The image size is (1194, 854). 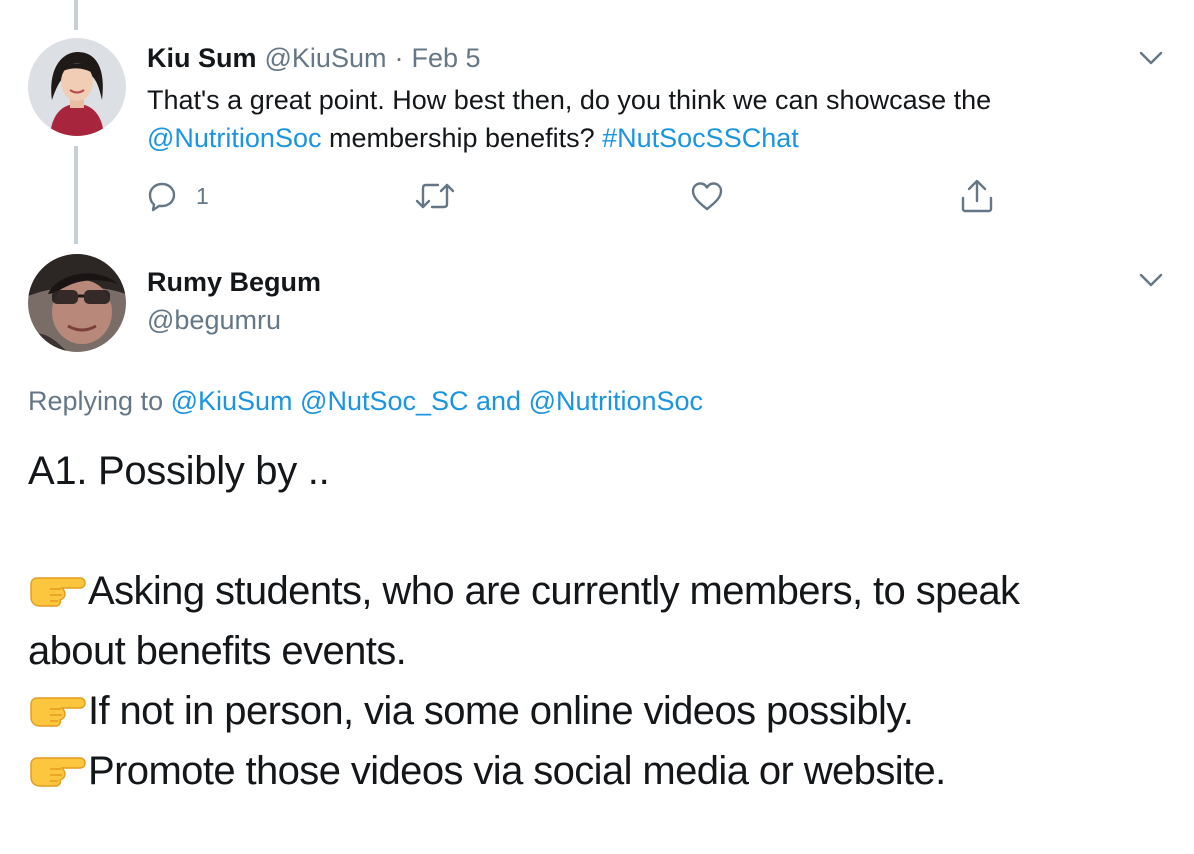 What do you see at coordinates (326, 58) in the screenshot?
I see `tweet1-author-handle: @KiuSum` at bounding box center [326, 58].